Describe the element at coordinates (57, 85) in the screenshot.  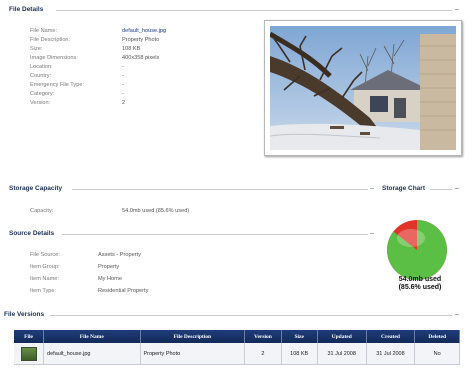
I see `field-label: Emergency File Type:` at that location.